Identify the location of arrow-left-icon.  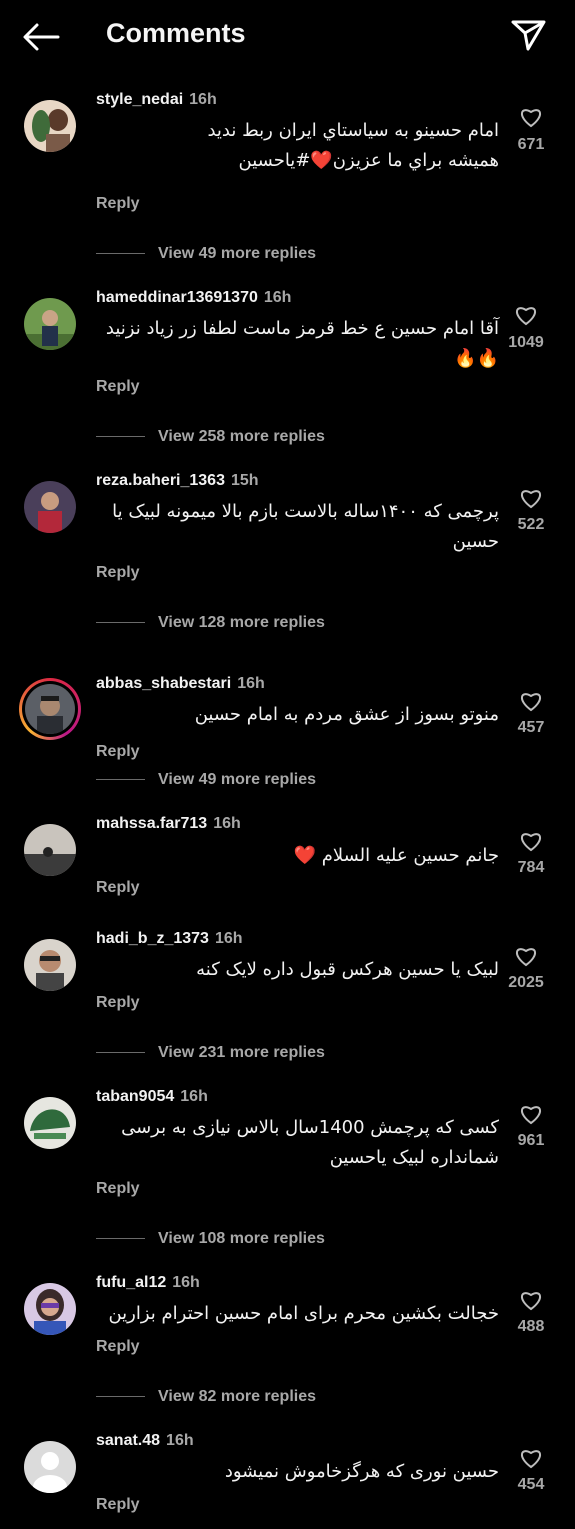
(41, 37).